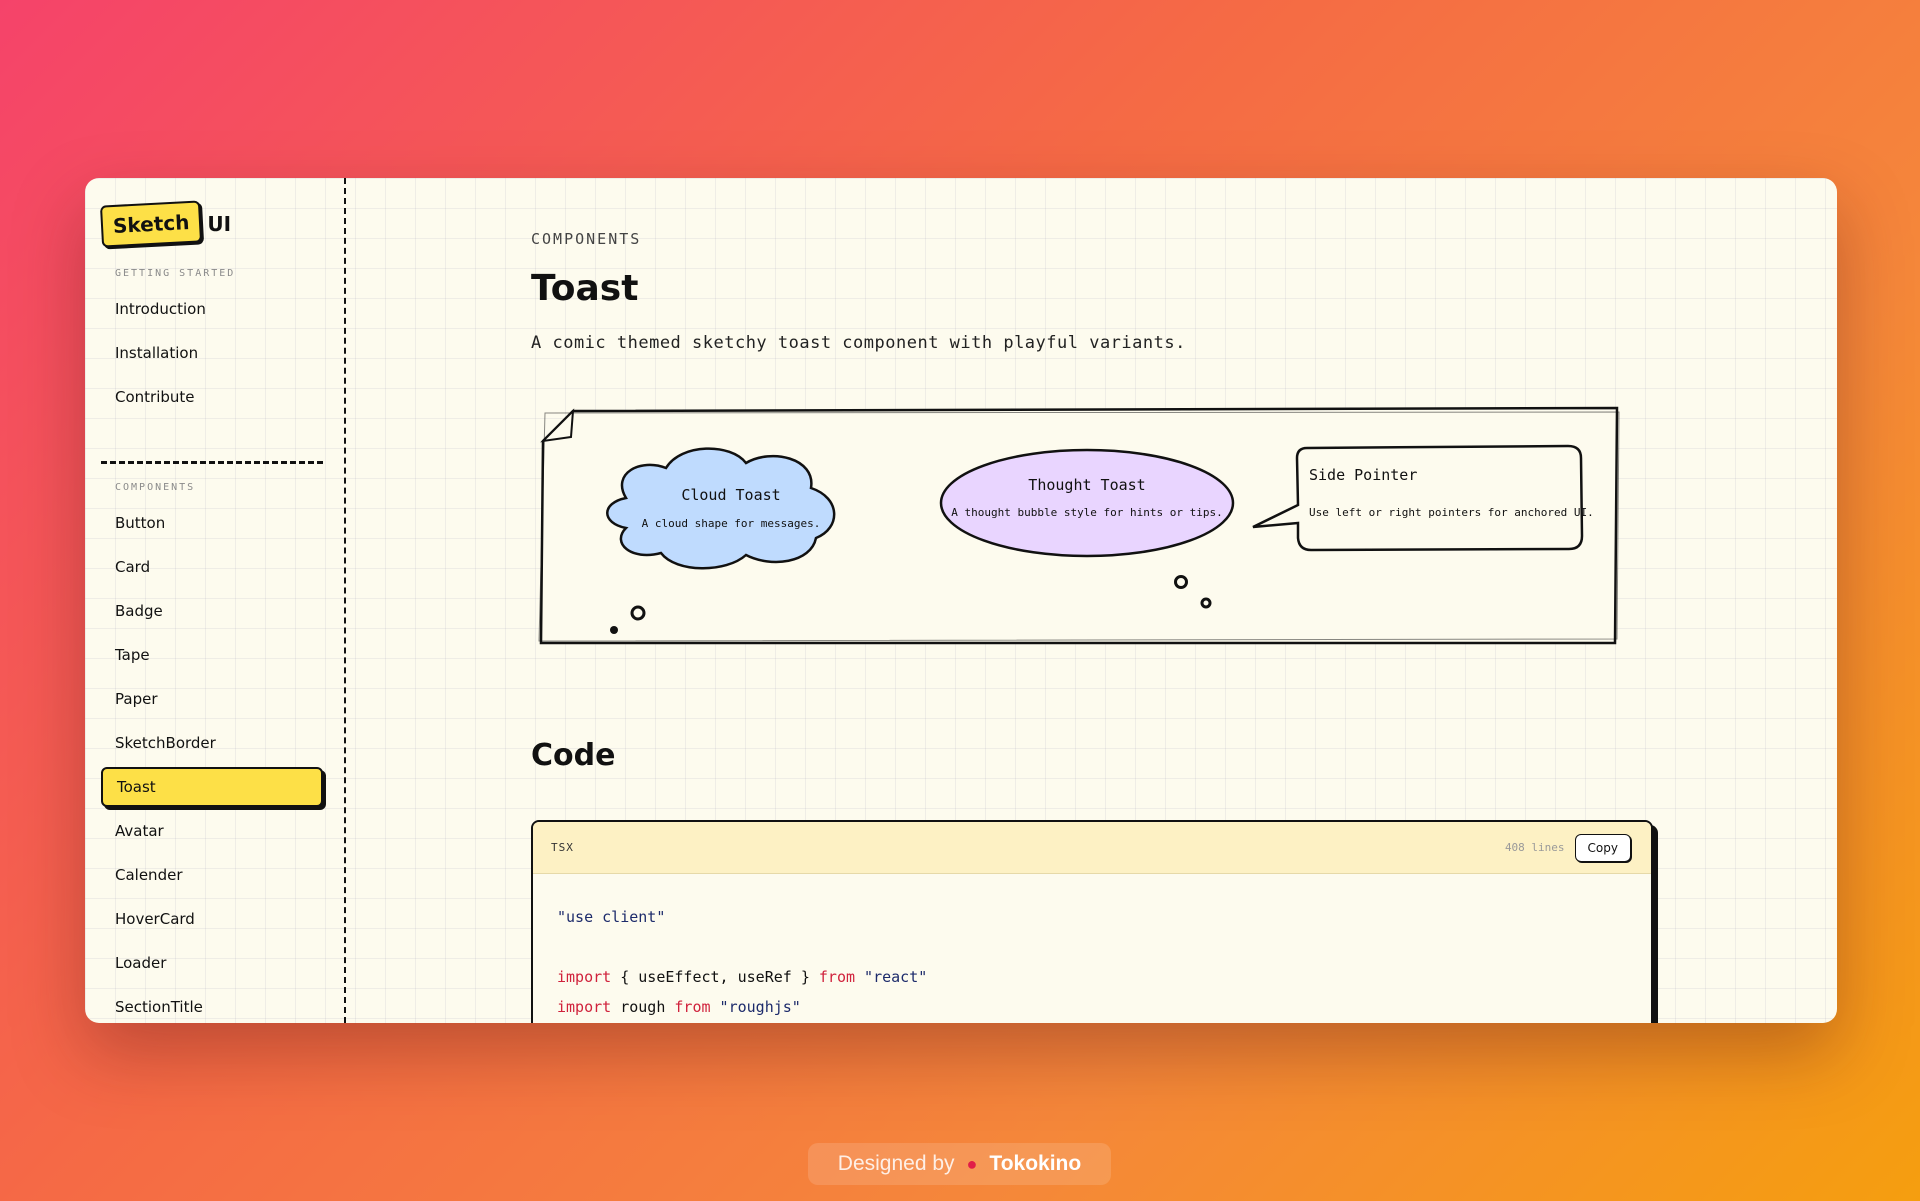 The image size is (1920, 1201). What do you see at coordinates (214, 875) in the screenshot?
I see `sidebar-item-calender: Calender` at bounding box center [214, 875].